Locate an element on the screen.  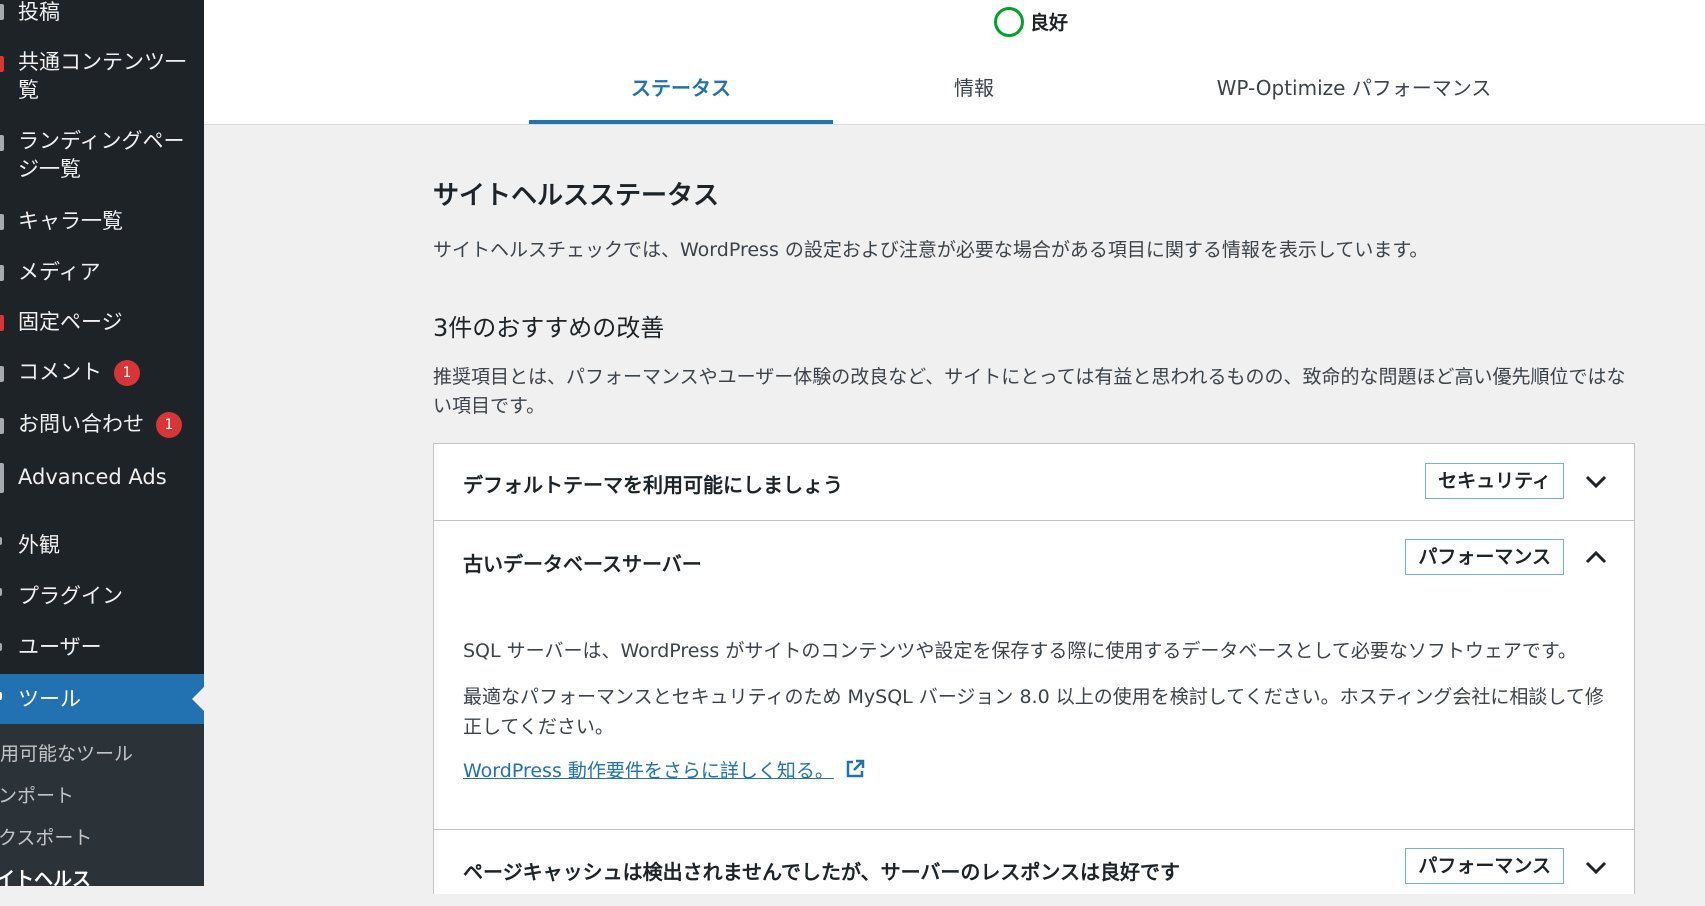
pin-icon is located at coordinates (2, 12).